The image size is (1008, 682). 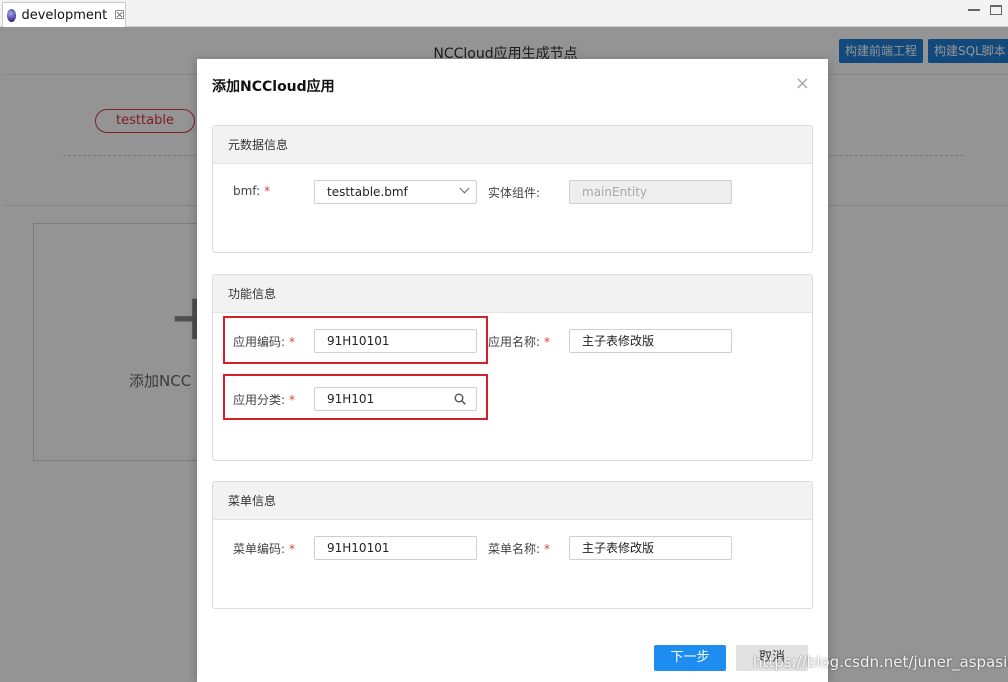 I want to click on tab-close-icon: ☒, so click(x=119, y=15).